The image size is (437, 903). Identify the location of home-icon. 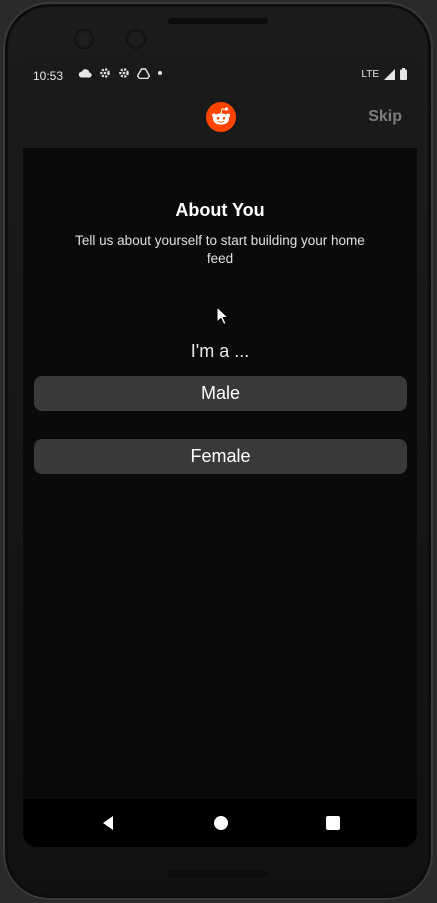
(221, 823).